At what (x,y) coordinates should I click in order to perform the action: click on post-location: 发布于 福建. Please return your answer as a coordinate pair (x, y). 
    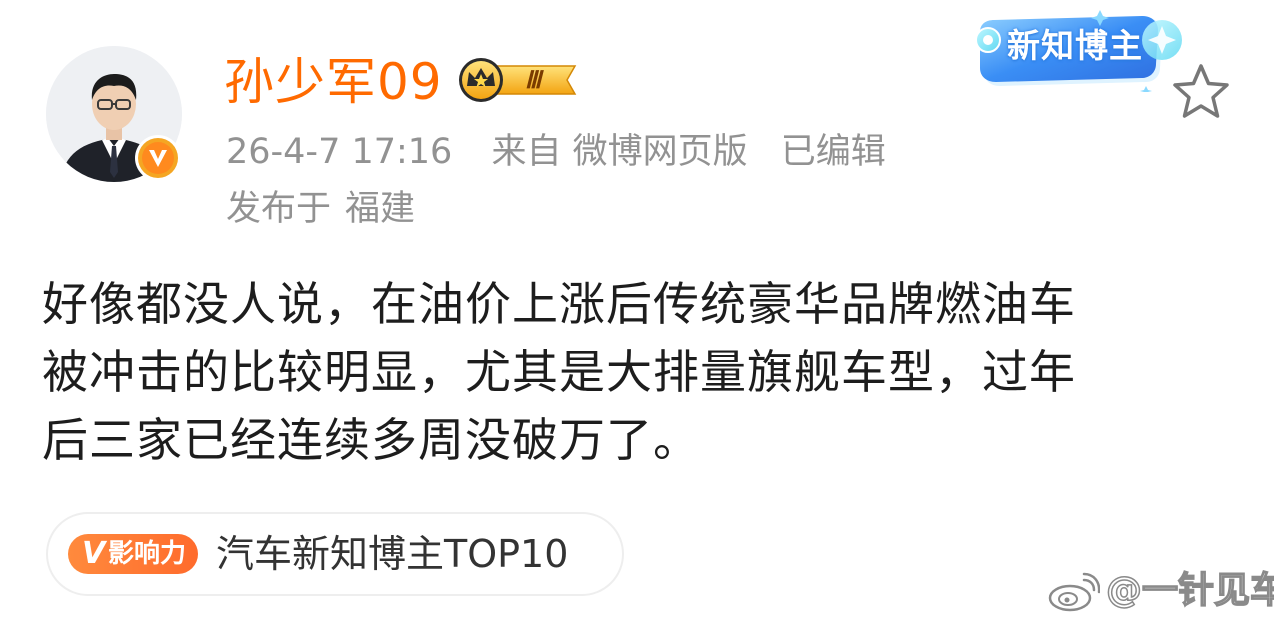
    Looking at the image, I should click on (327, 209).